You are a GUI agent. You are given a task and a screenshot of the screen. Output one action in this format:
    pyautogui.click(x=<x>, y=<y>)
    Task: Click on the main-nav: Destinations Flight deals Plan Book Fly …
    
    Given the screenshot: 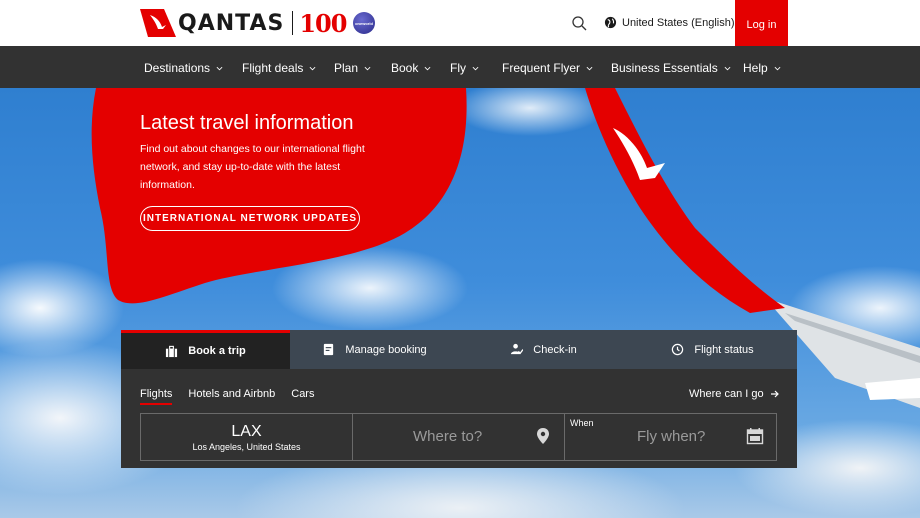 What is the action you would take?
    pyautogui.click(x=460, y=67)
    